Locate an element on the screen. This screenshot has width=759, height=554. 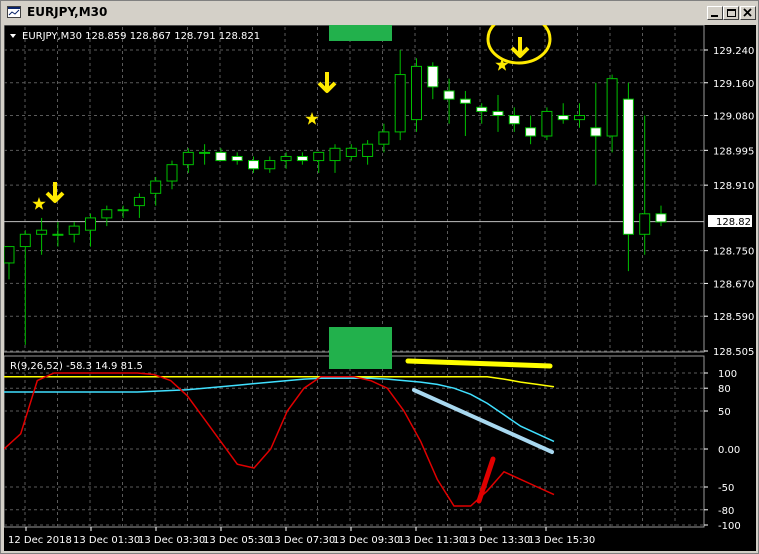
green-marker-top is located at coordinates (360, 33).